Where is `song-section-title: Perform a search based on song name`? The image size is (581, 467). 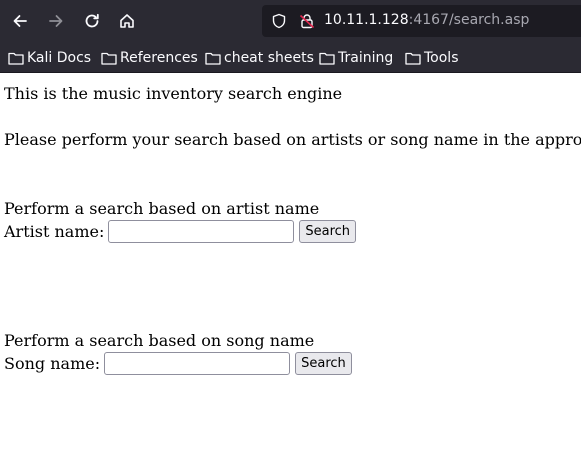 song-section-title: Perform a search based on song name is located at coordinates (159, 340).